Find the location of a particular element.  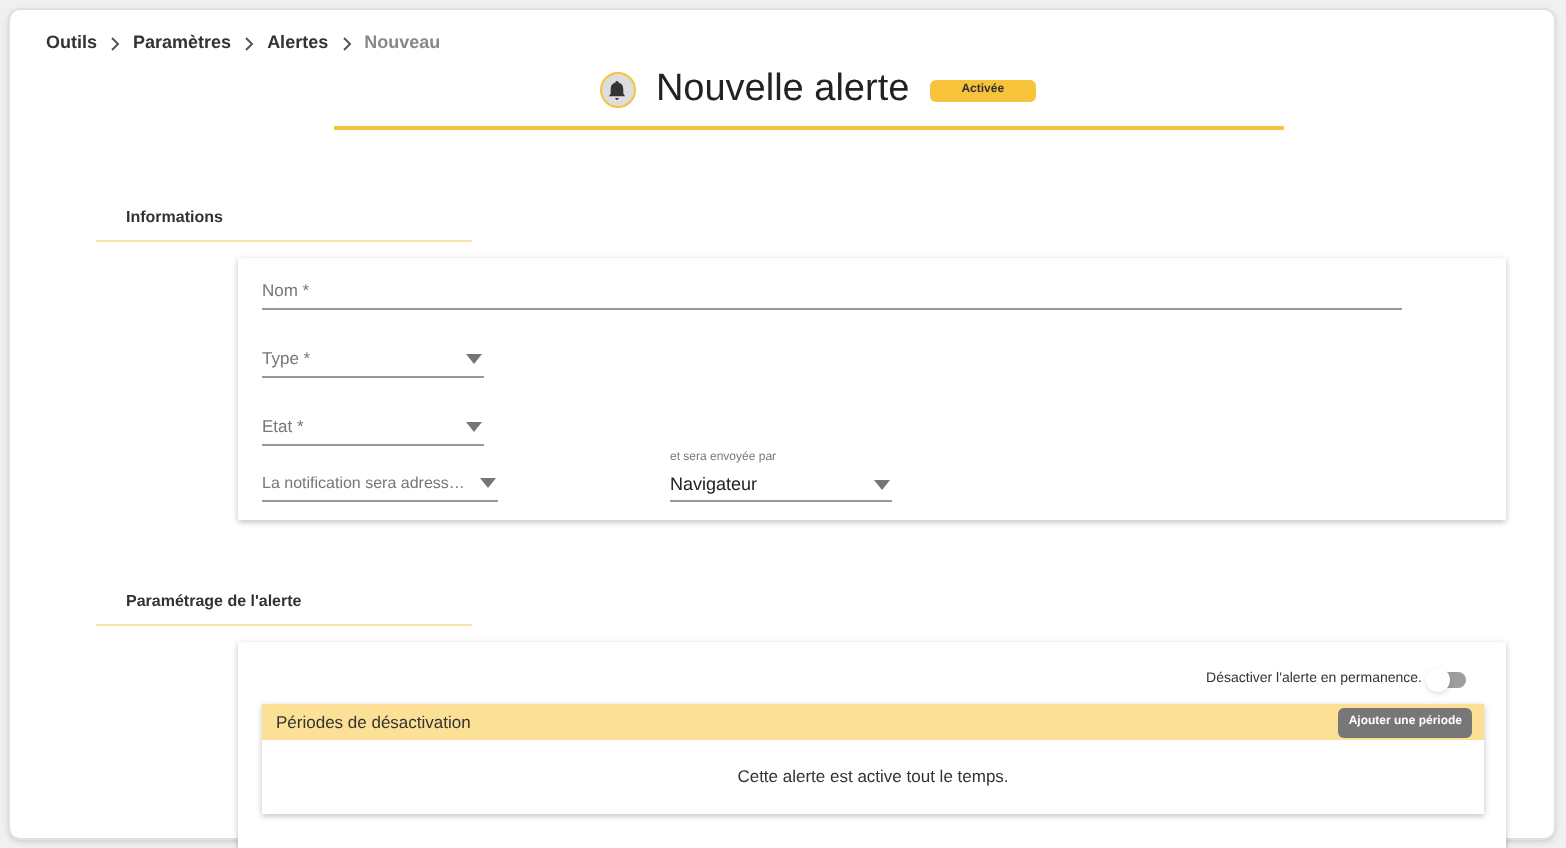

select-field: Navigateur is located at coordinates (781, 486).